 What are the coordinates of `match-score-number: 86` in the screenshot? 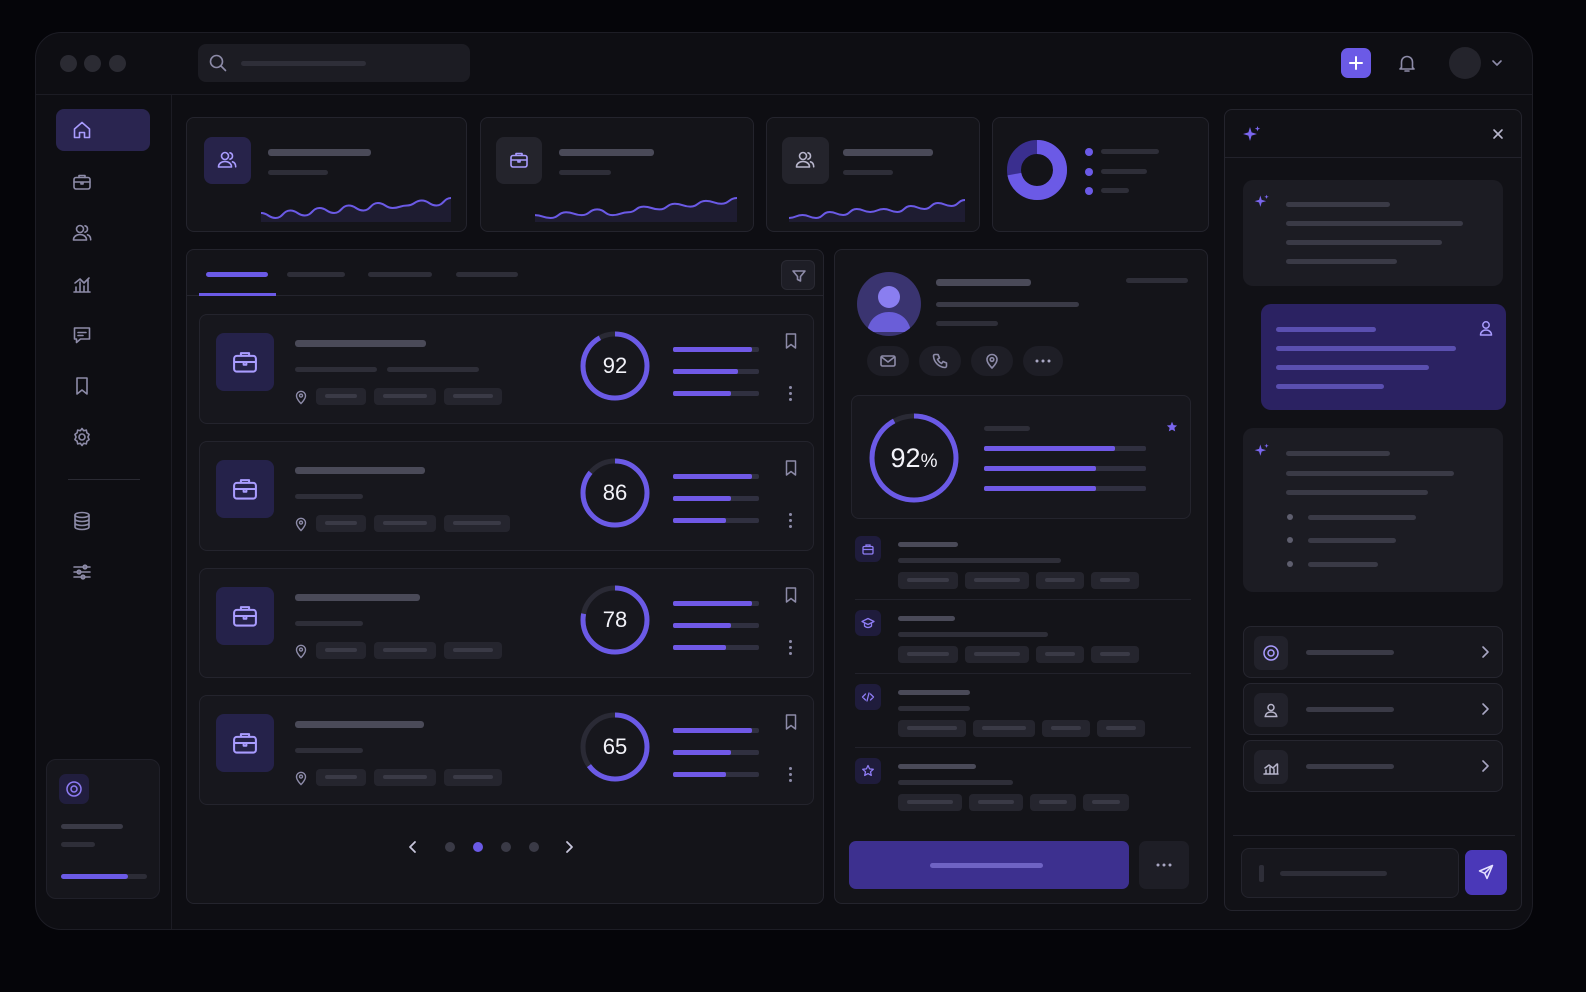 It's located at (615, 492).